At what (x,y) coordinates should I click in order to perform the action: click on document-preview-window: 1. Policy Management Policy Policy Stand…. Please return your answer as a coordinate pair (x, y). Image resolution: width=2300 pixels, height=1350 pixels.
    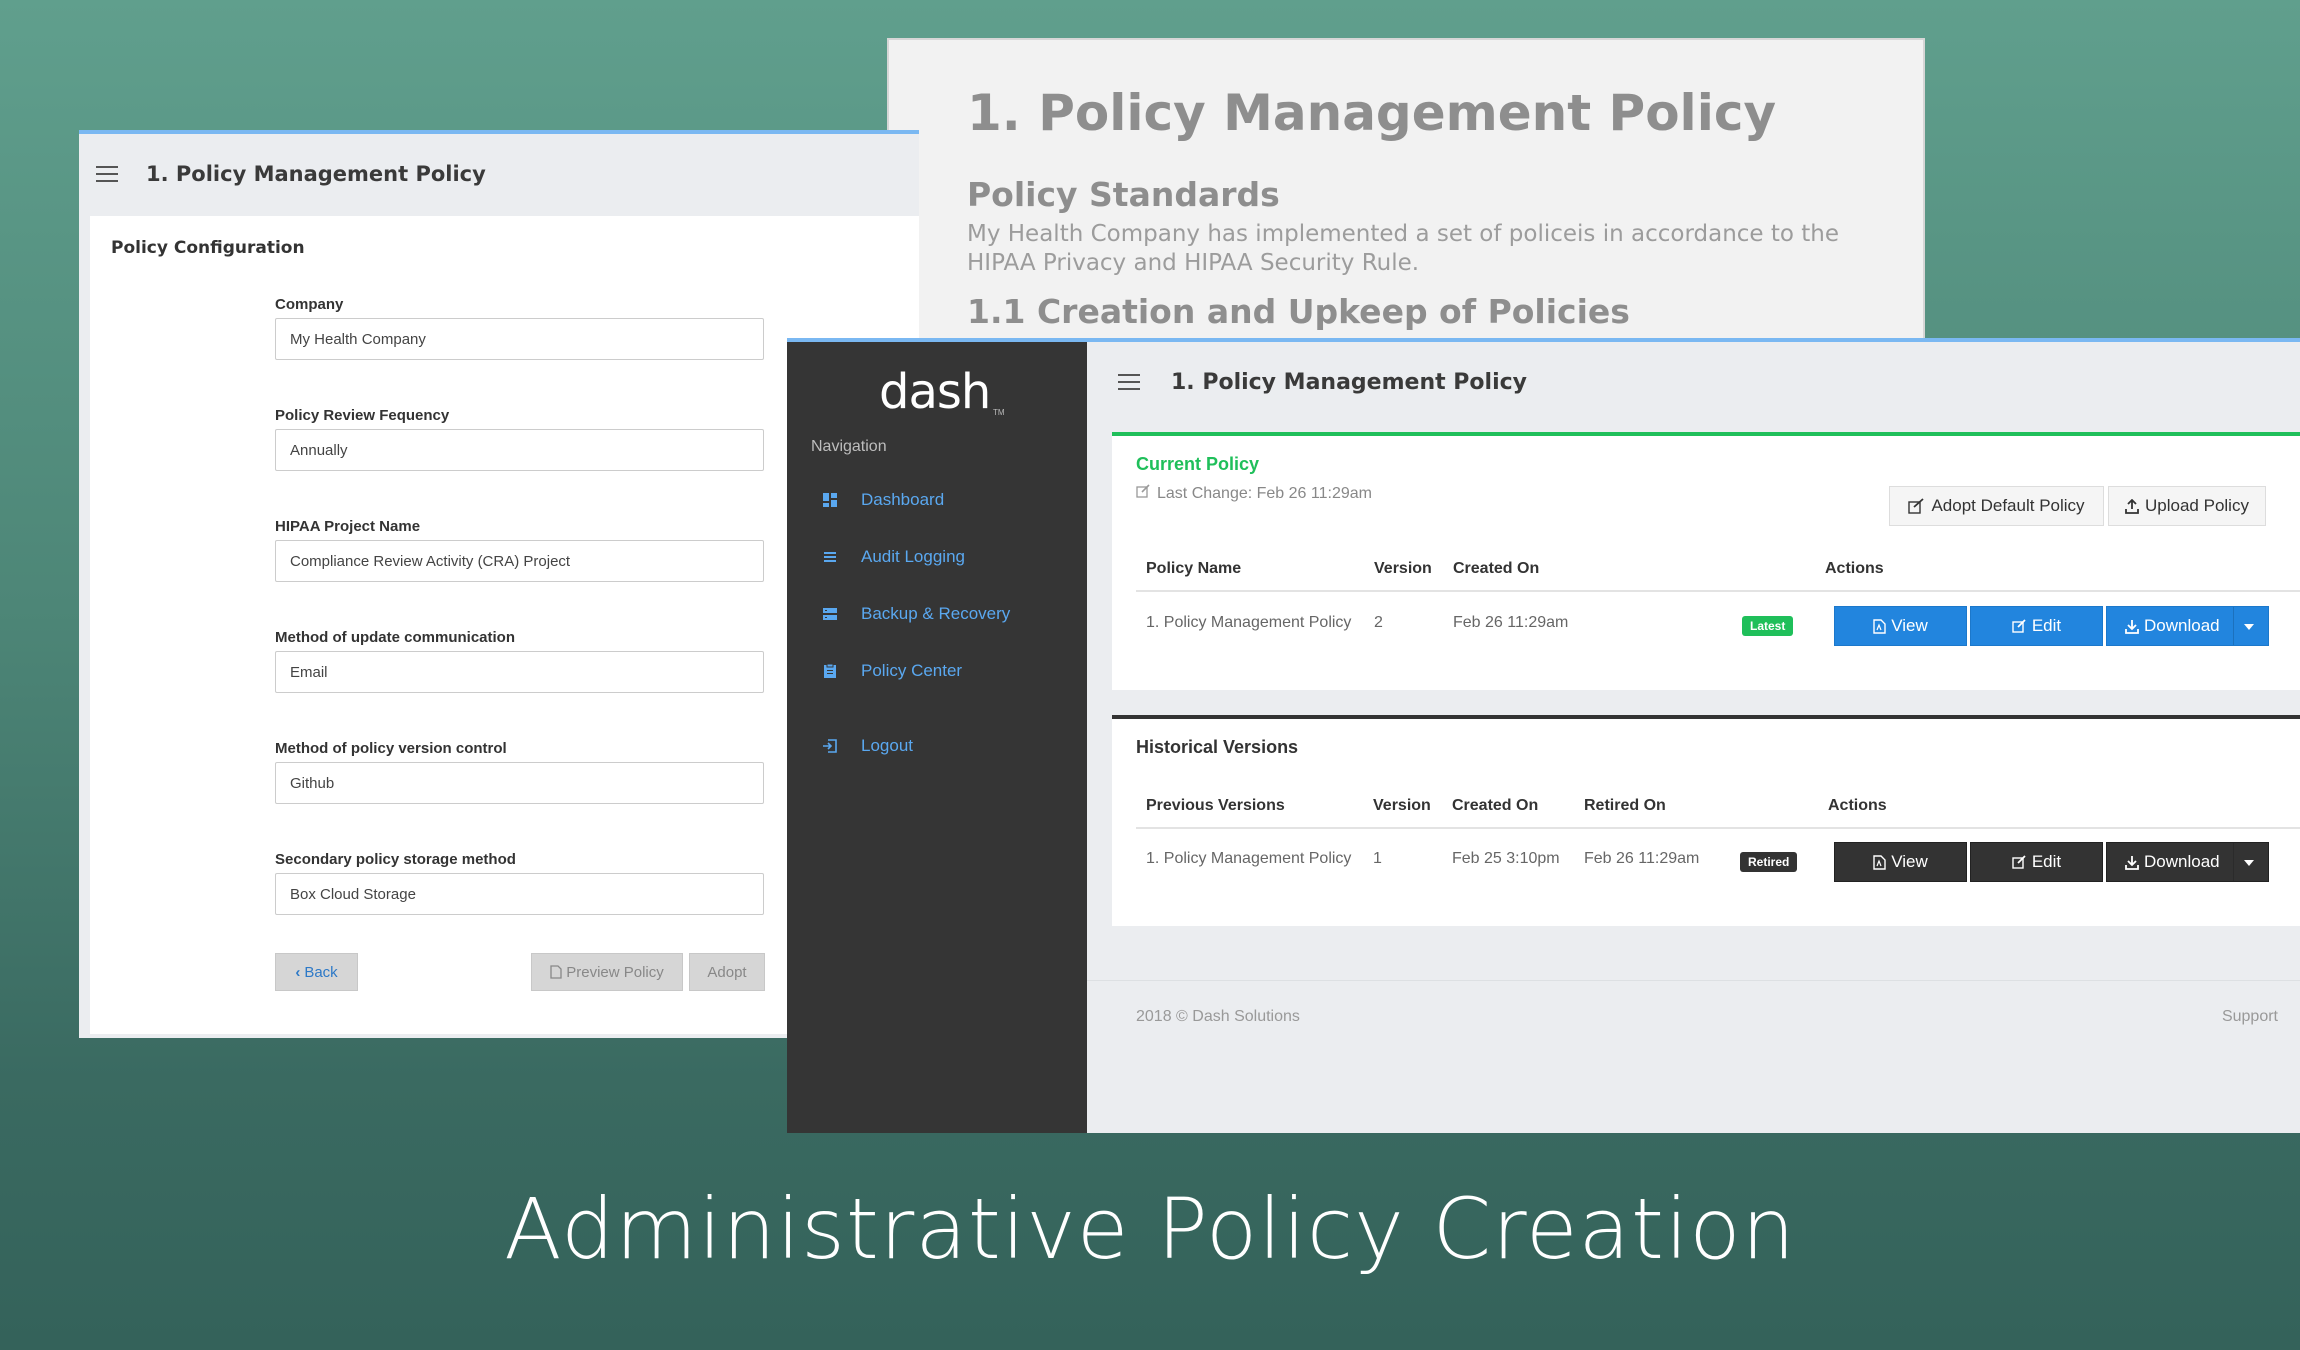
    Looking at the image, I should click on (1406, 194).